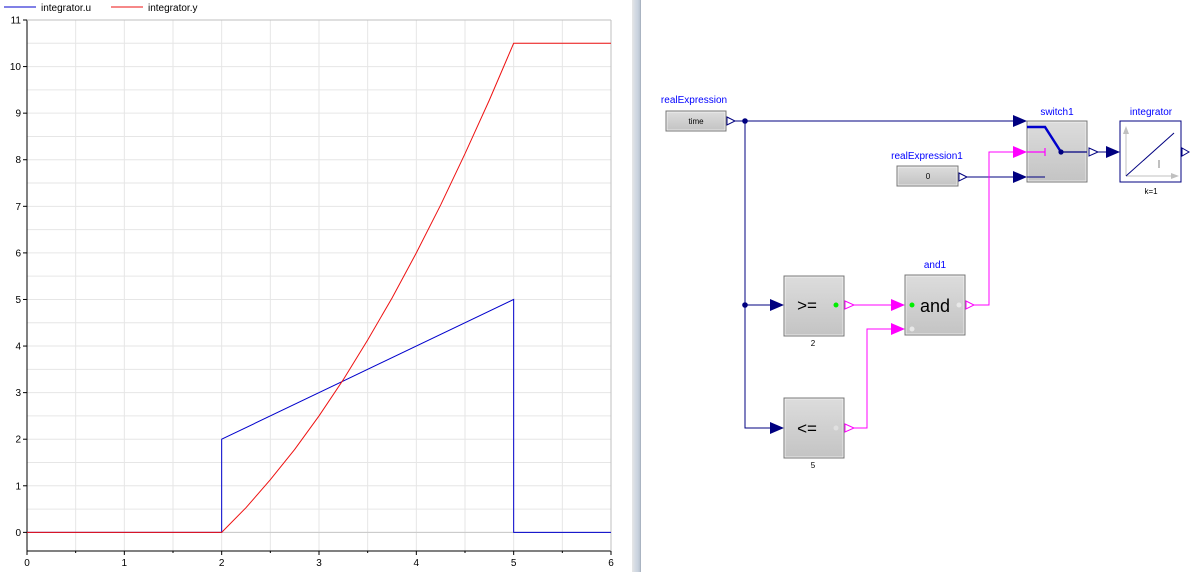 This screenshot has width=1200, height=572. What do you see at coordinates (813, 465) in the screenshot?
I see `less-equal-param: 5` at bounding box center [813, 465].